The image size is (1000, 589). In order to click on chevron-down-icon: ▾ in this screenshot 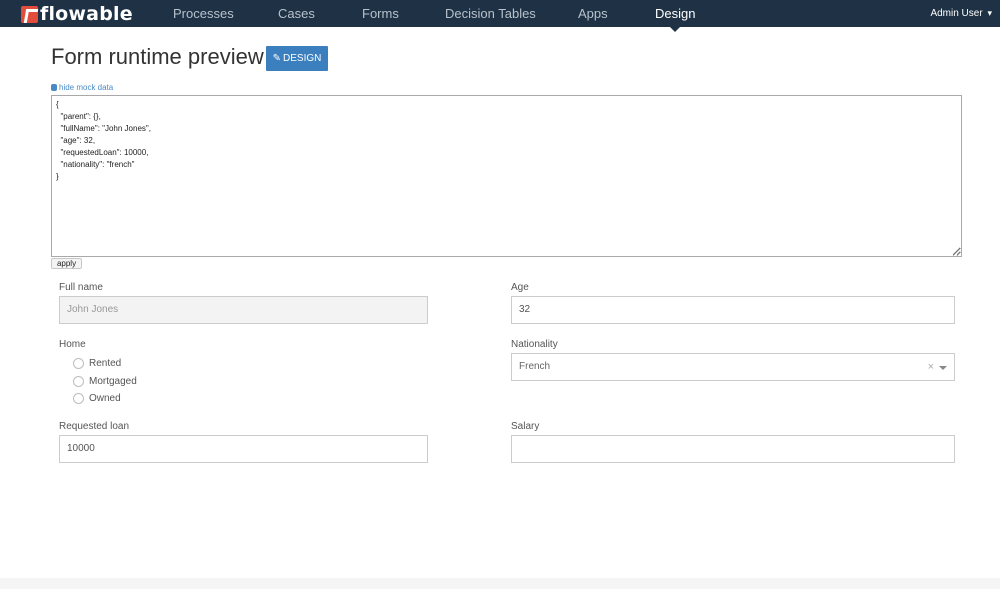, I will do `click(989, 13)`.